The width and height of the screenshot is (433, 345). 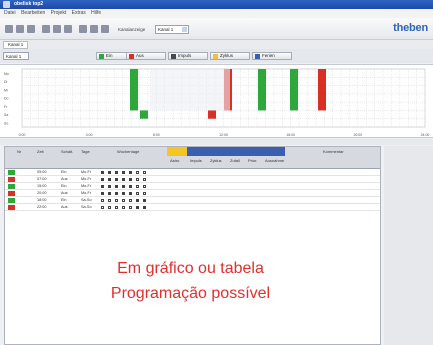 What do you see at coordinates (216, 142) in the screenshot?
I see `splitter` at bounding box center [216, 142].